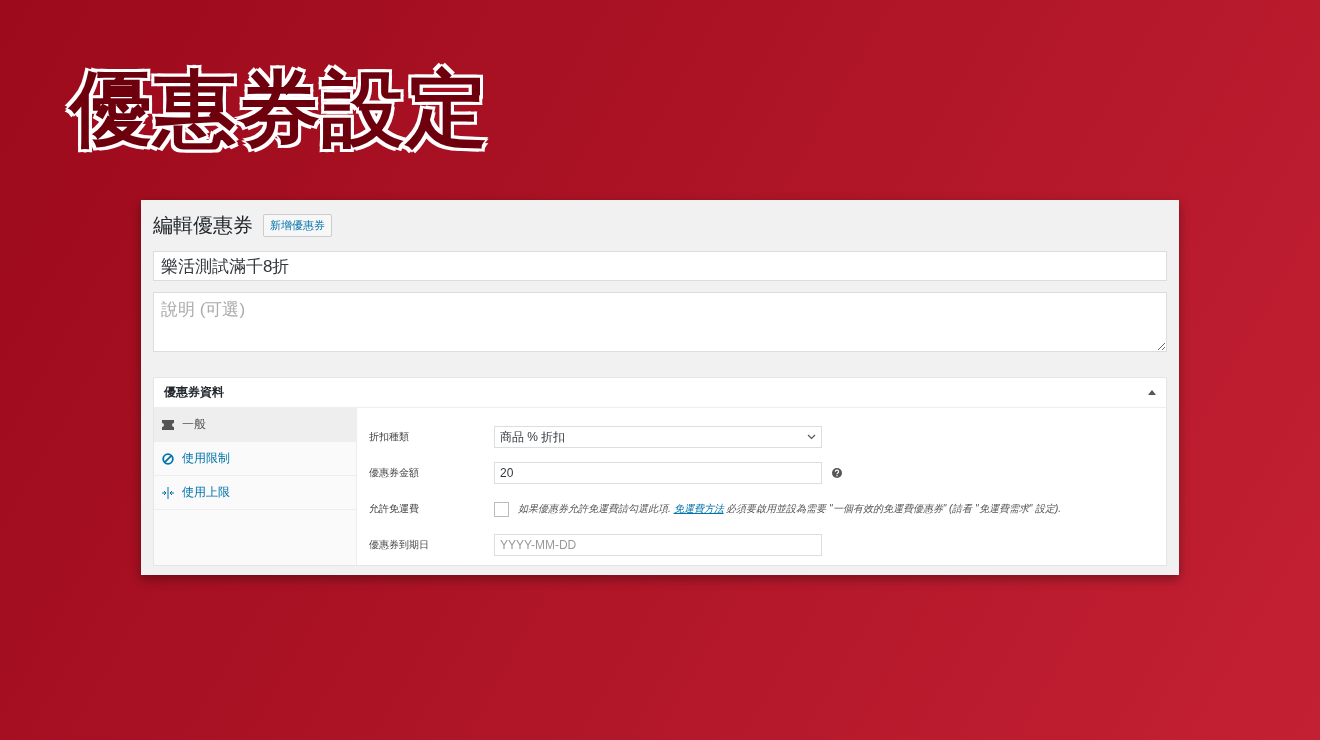 The height and width of the screenshot is (740, 1320). Describe the element at coordinates (1152, 393) in the screenshot. I see `triangle-up-icon` at that location.